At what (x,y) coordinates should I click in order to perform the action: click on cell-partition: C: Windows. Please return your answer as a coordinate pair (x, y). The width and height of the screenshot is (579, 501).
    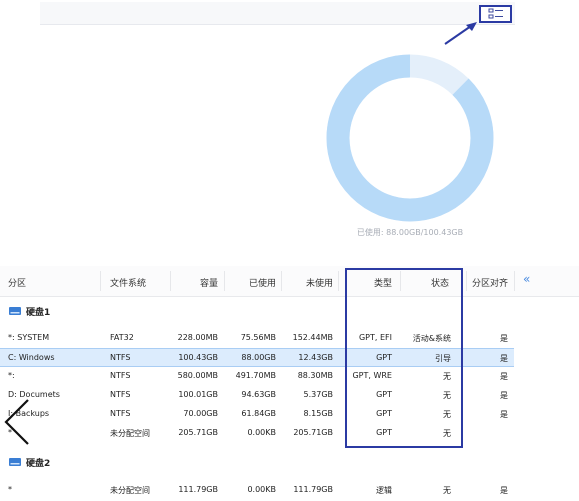
    Looking at the image, I should click on (31, 357).